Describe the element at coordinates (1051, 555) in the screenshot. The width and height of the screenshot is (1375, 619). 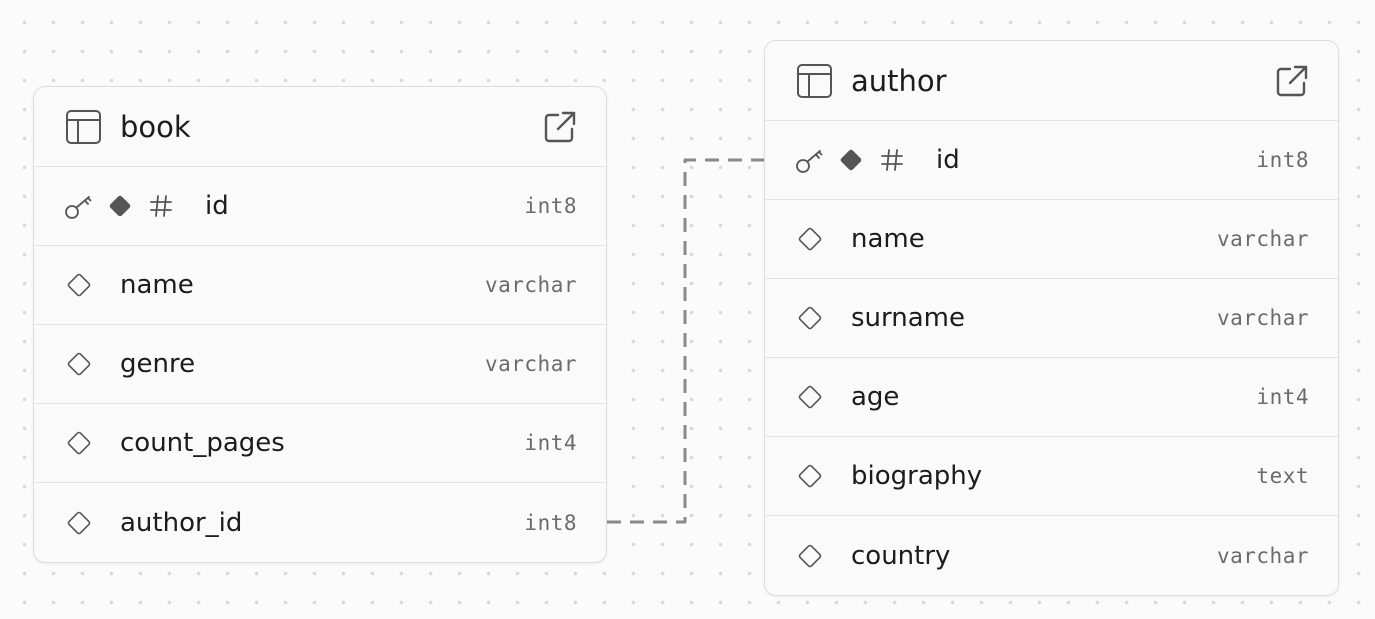
I see `column-row-country: country varchar` at that location.